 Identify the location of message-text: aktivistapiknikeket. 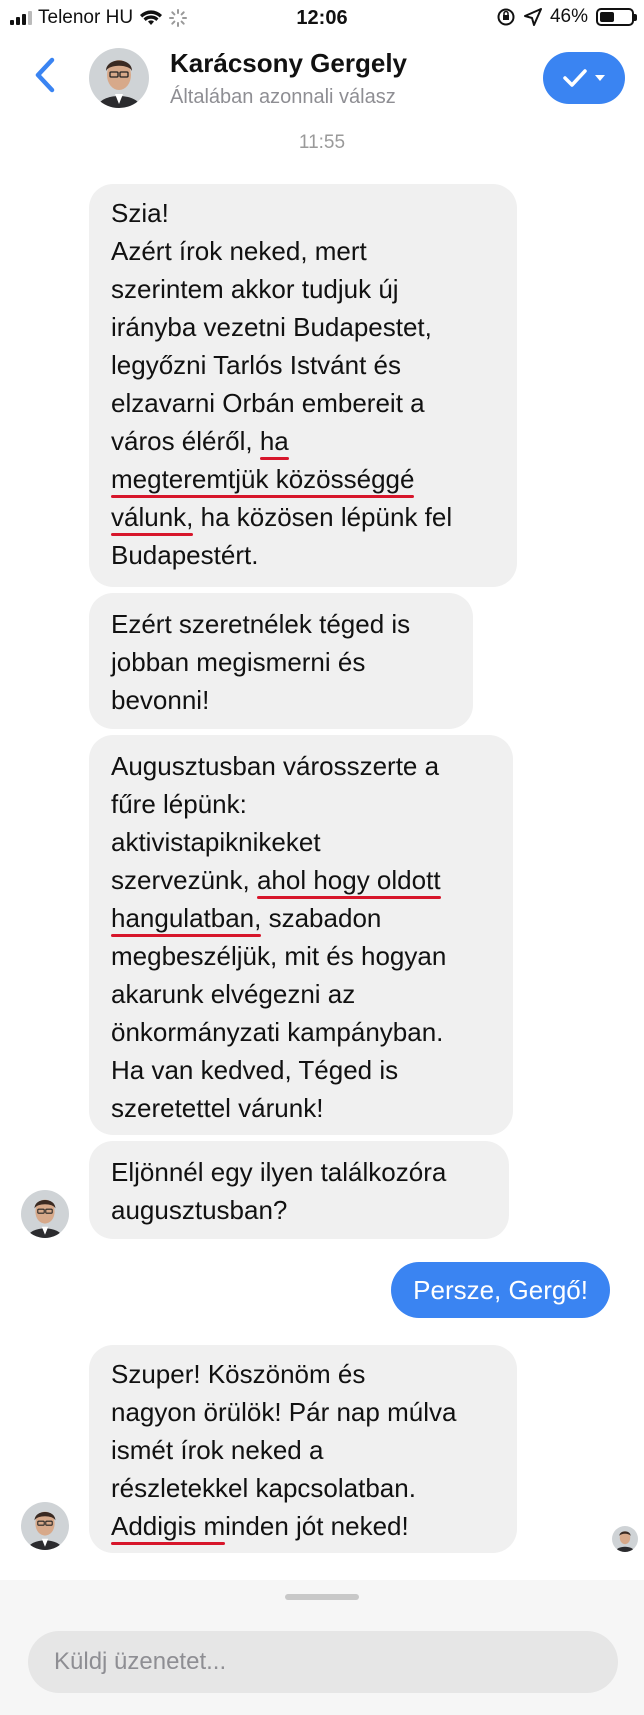
(216, 842).